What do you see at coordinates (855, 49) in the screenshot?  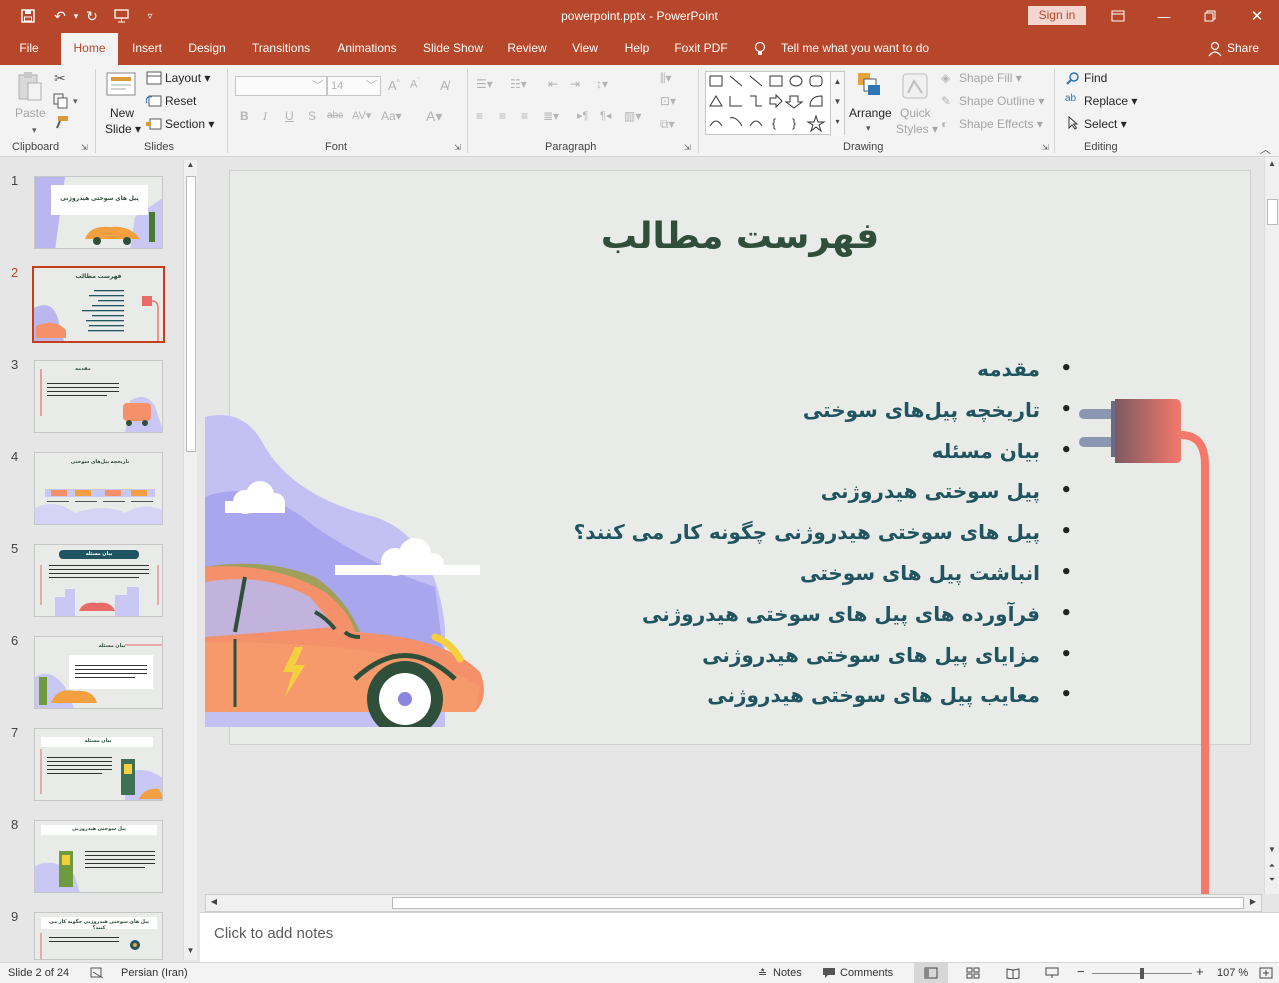 I see `tell-me-search: Tell me what you want to do` at bounding box center [855, 49].